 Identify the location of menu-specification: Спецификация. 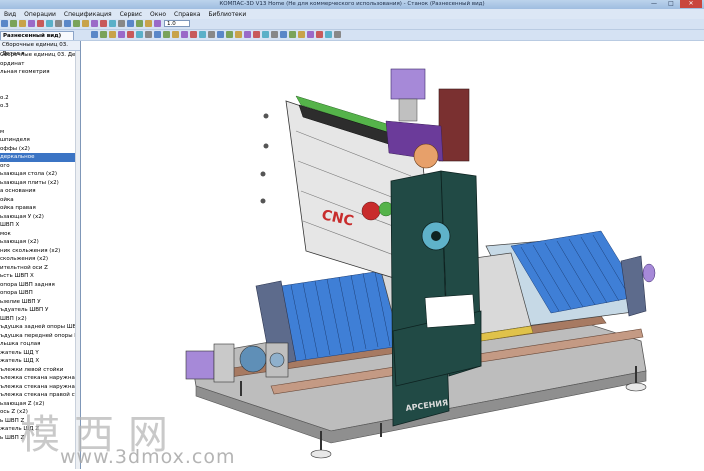
(88, 14).